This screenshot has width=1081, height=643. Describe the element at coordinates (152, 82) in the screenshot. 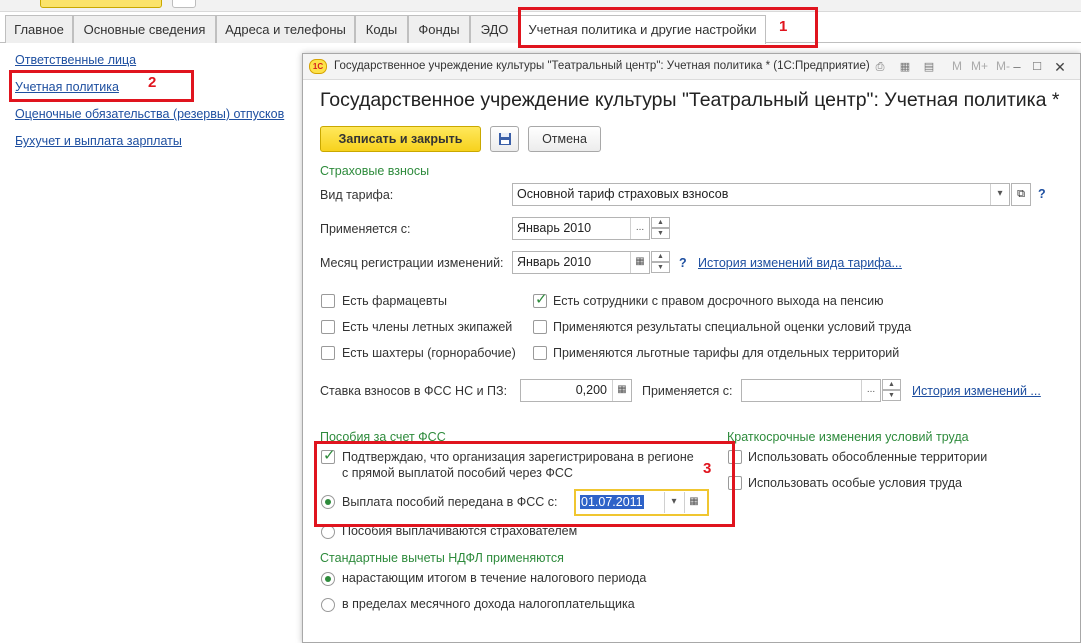

I see `annotation-number-2: 2` at that location.